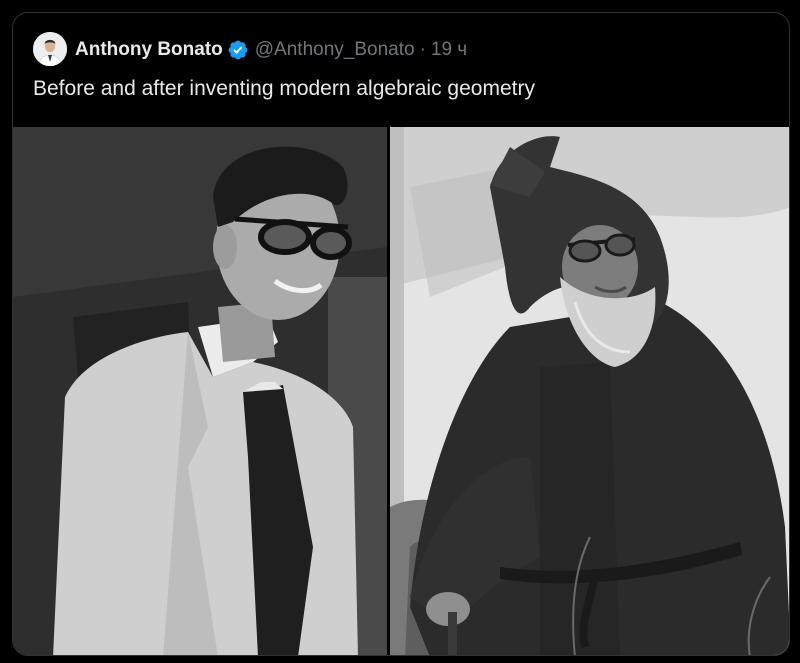  What do you see at coordinates (238, 50) in the screenshot?
I see `verified-badge-icon` at bounding box center [238, 50].